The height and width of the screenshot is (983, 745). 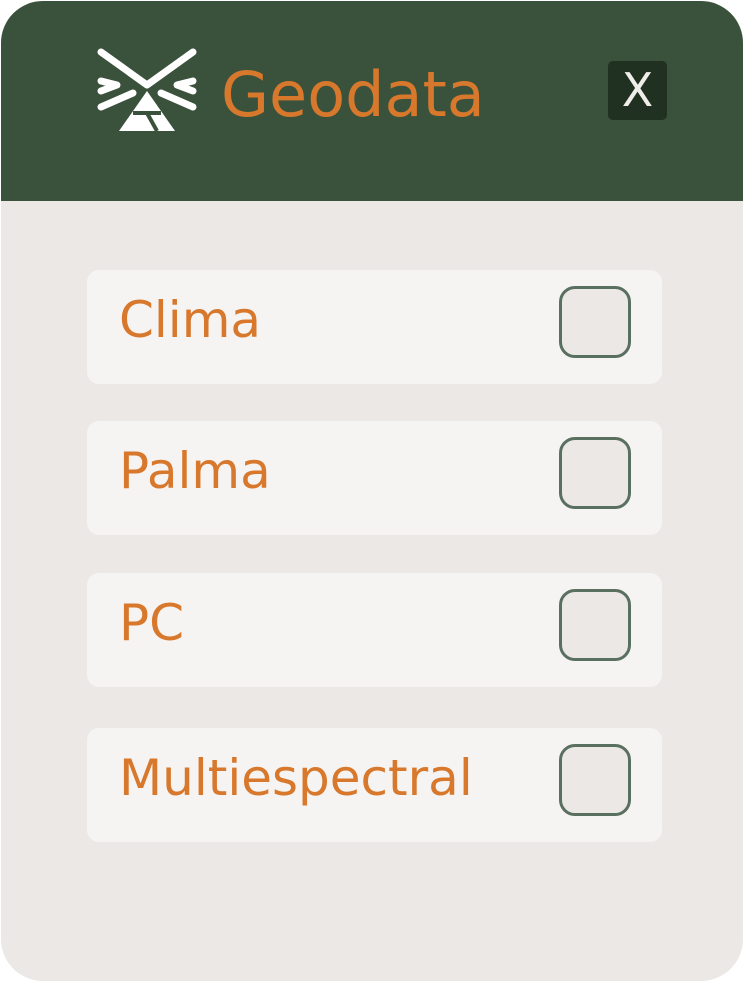 I want to click on panel-title: Geodata, so click(x=353, y=94).